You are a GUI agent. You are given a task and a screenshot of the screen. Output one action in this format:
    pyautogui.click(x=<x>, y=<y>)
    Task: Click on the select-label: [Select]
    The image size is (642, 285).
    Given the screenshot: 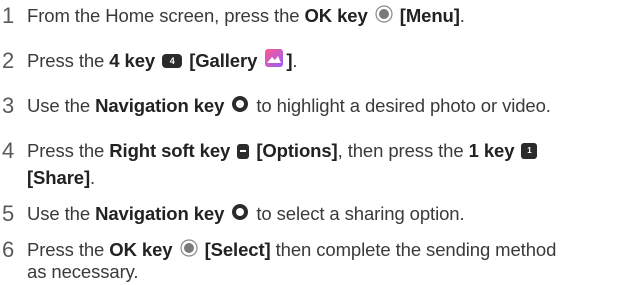 What is the action you would take?
    pyautogui.click(x=237, y=249)
    